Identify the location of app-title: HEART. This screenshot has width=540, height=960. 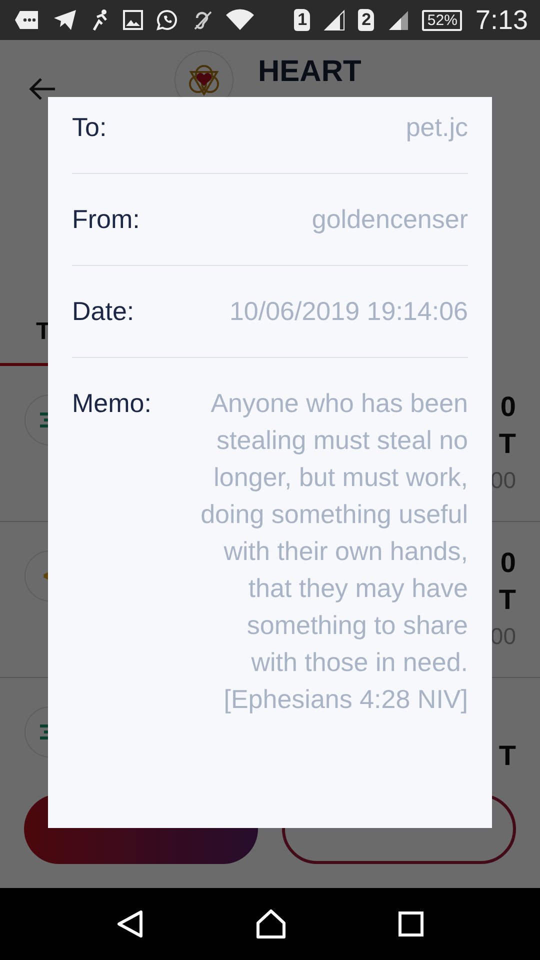
(310, 72).